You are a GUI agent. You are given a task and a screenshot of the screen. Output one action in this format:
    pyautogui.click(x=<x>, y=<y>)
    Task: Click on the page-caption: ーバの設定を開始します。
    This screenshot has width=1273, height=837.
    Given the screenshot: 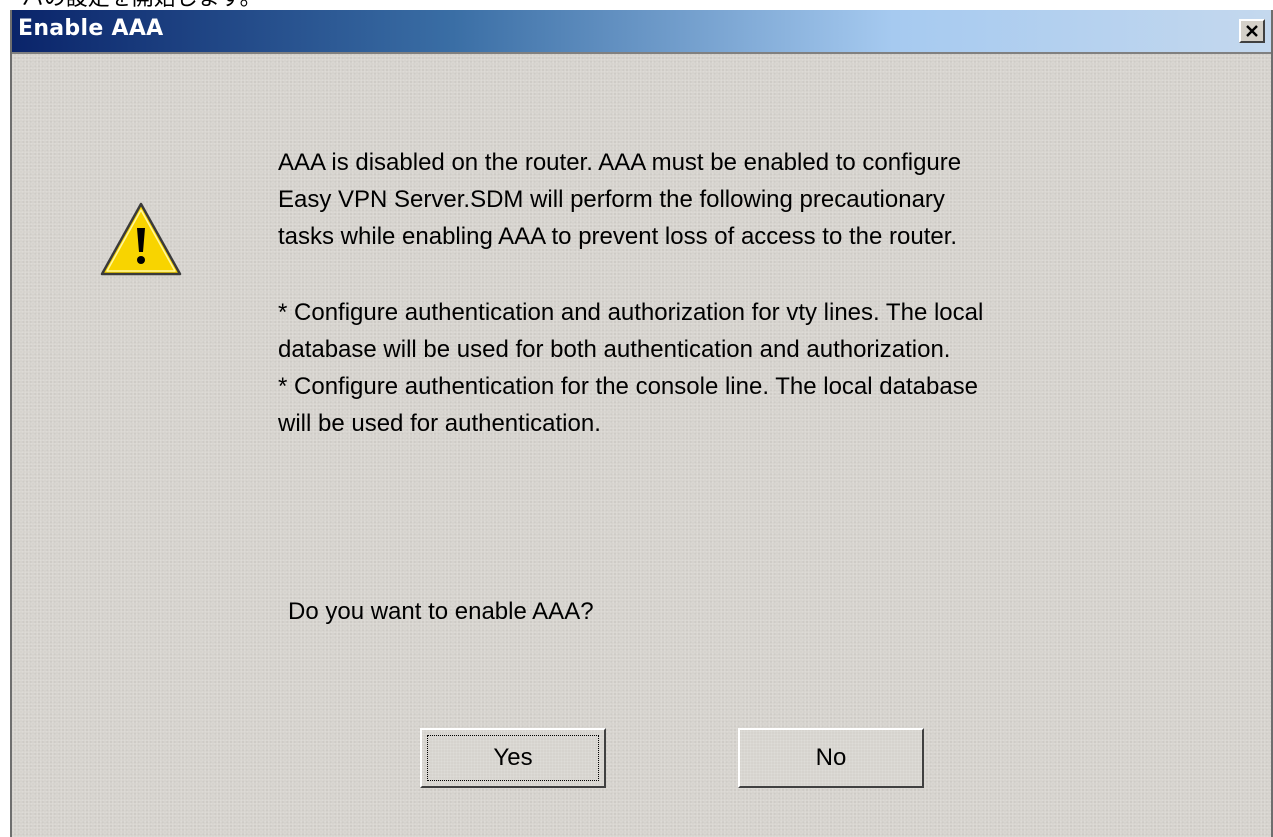 What is the action you would take?
    pyautogui.click(x=131, y=5)
    